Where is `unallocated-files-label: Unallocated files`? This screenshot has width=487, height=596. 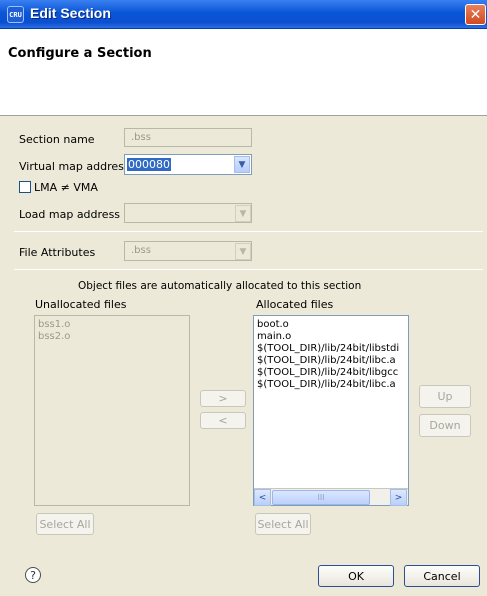
unallocated-files-label: Unallocated files is located at coordinates (81, 304).